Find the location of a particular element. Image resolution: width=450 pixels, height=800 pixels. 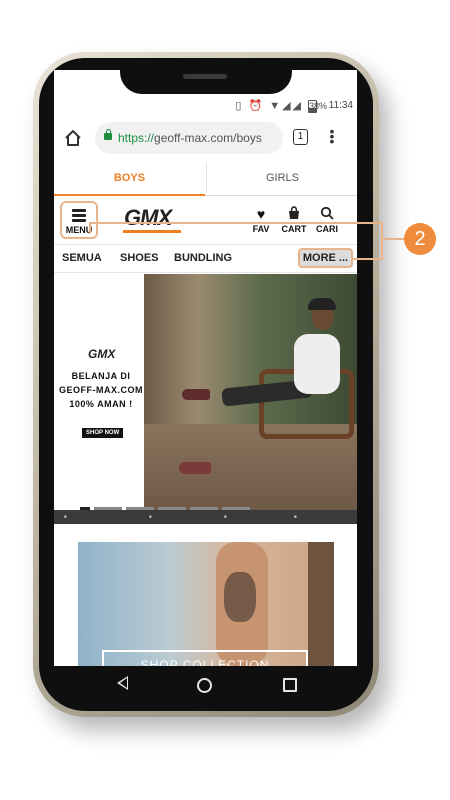

site-logo: GMX is located at coordinates (148, 218).